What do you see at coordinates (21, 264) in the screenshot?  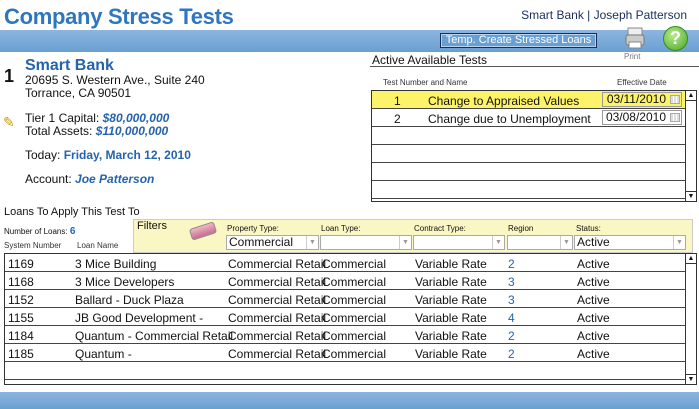 I see `system-number: 1169` at bounding box center [21, 264].